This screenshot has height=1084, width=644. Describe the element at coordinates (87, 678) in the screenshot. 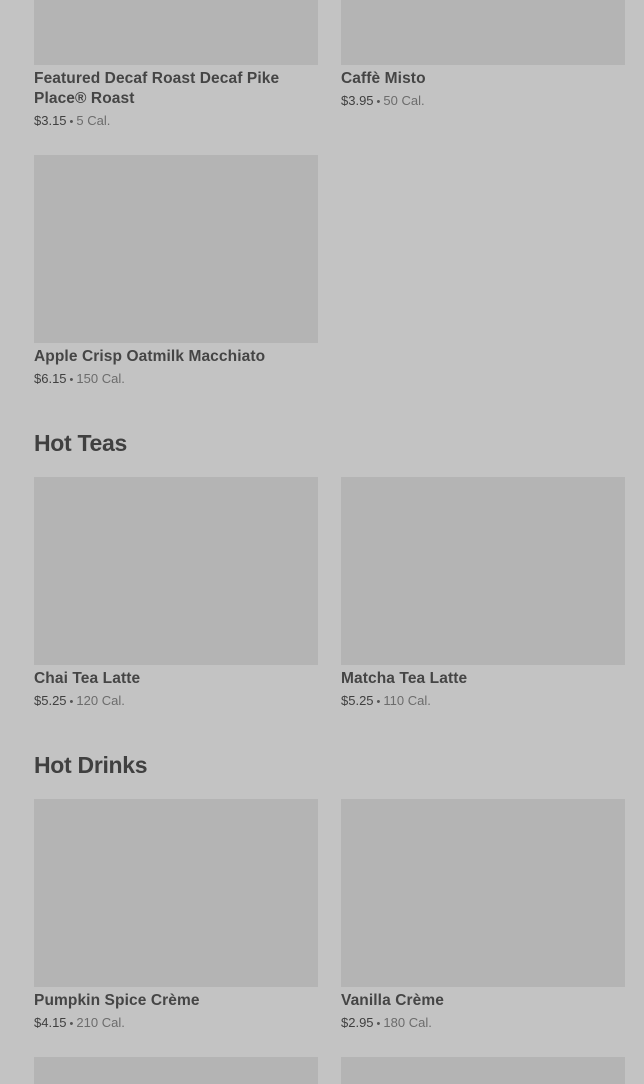

I see `item-name: Chai Tea Latte` at that location.